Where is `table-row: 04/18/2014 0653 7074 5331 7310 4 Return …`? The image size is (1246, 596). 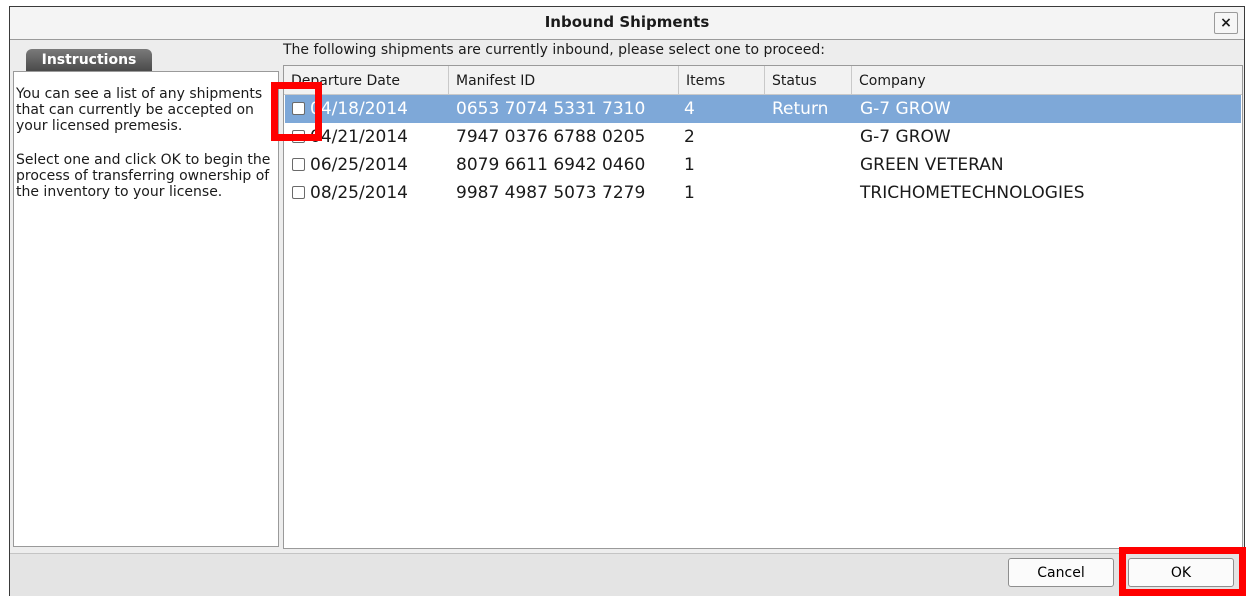
table-row: 04/18/2014 0653 7074 5331 7310 4 Return … is located at coordinates (763, 109).